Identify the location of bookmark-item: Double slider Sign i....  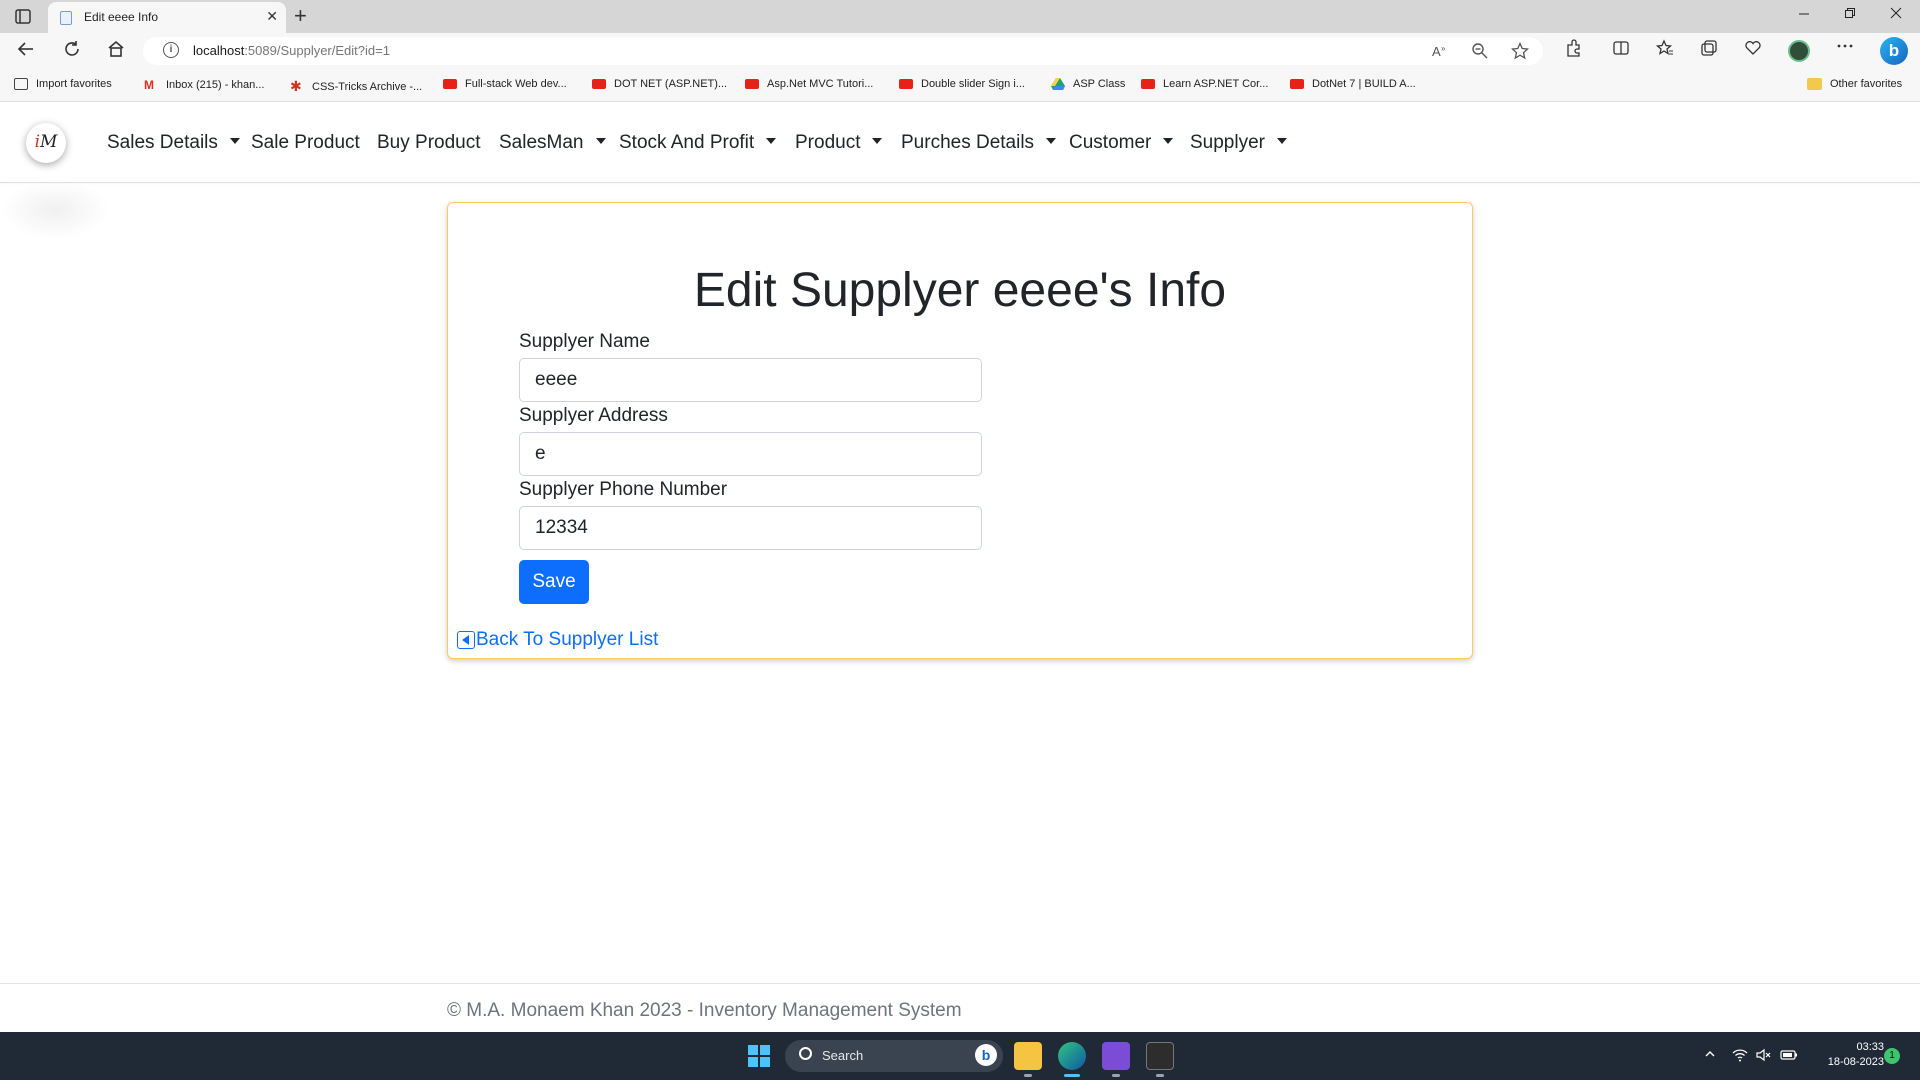
(962, 84).